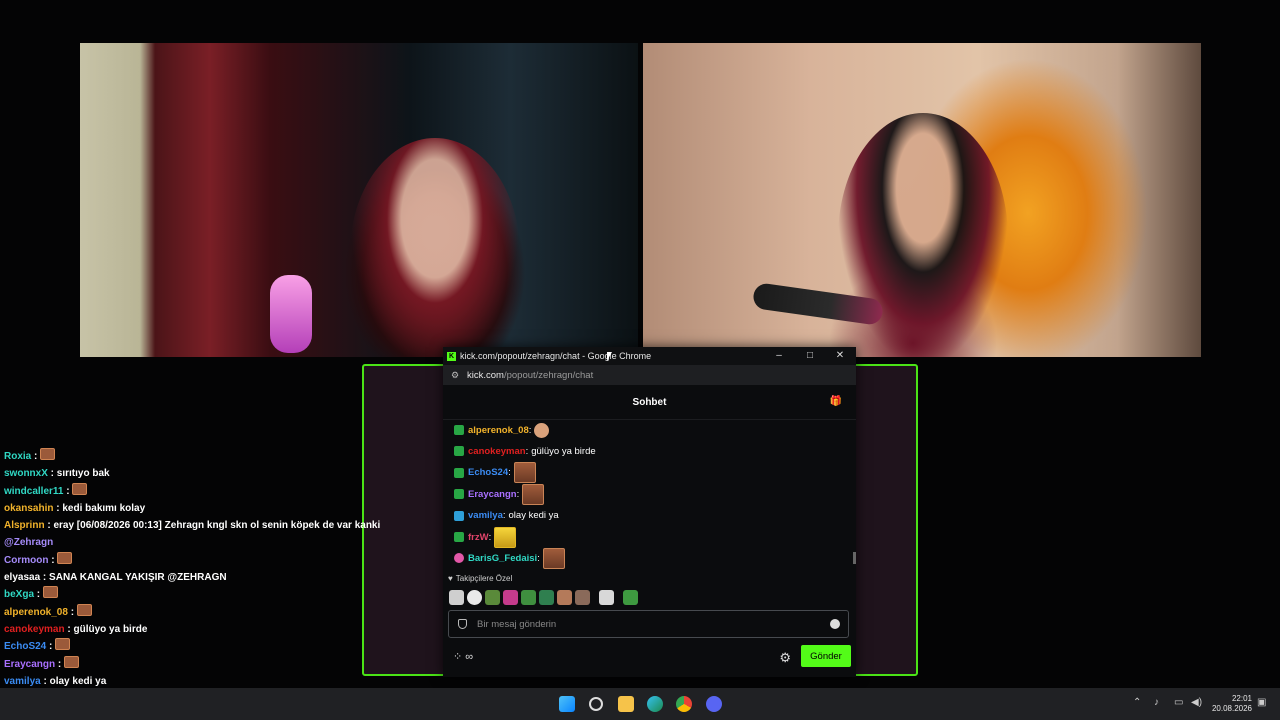 The width and height of the screenshot is (1280, 720). I want to click on chat-header: Sohbet 🎁, so click(649, 402).